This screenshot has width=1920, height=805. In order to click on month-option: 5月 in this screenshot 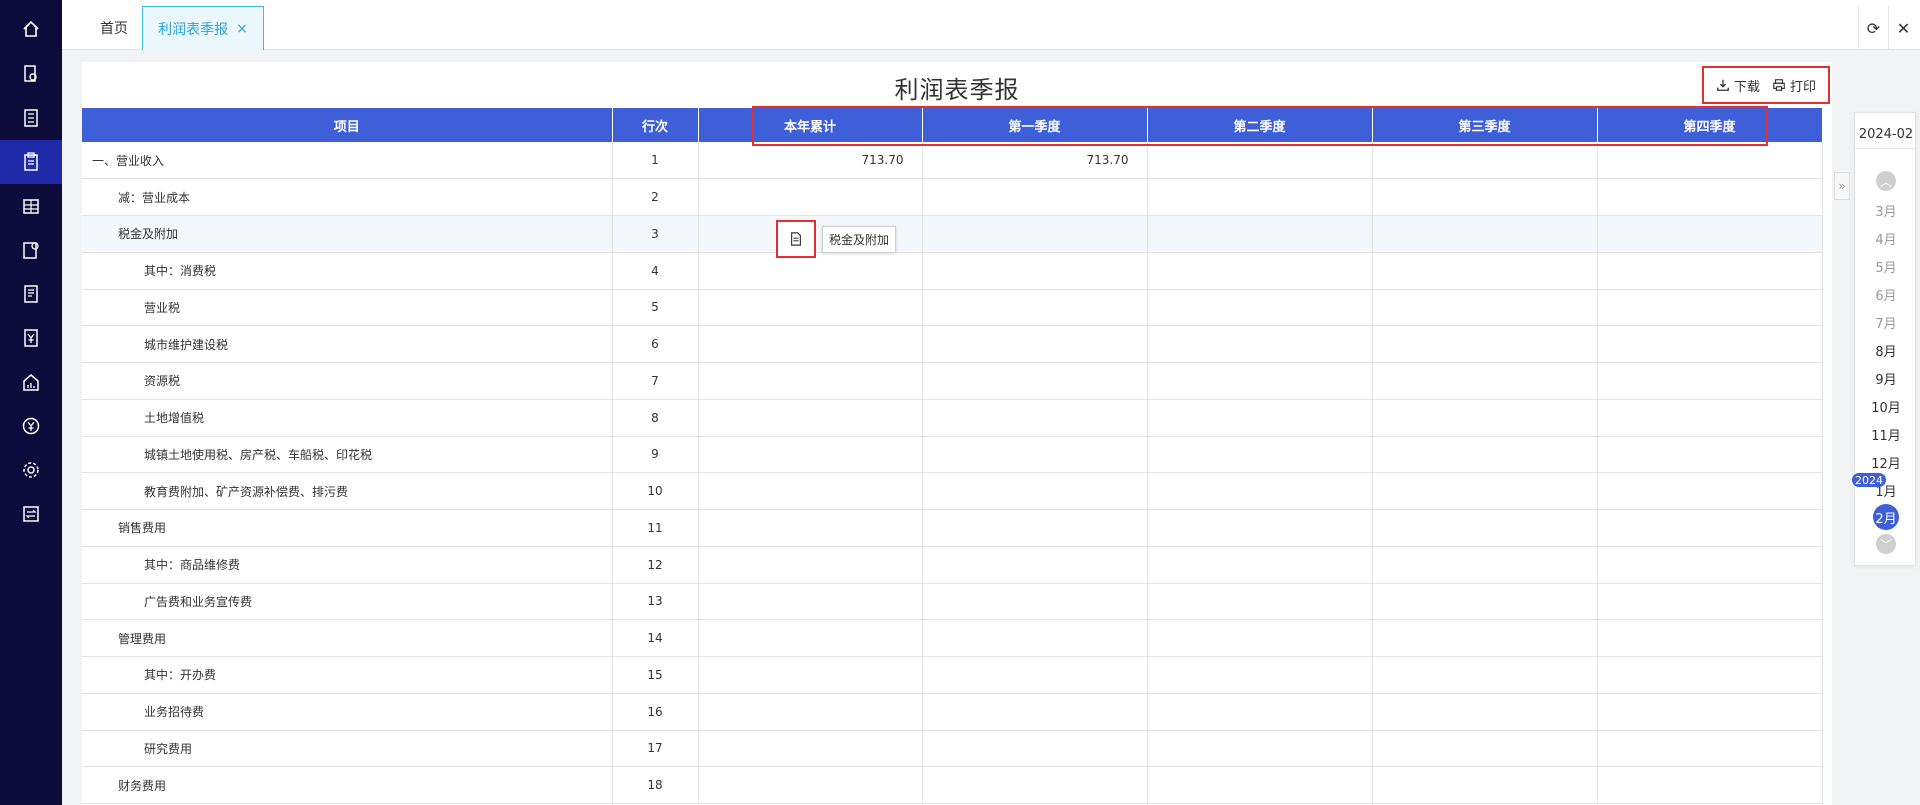, I will do `click(1886, 266)`.